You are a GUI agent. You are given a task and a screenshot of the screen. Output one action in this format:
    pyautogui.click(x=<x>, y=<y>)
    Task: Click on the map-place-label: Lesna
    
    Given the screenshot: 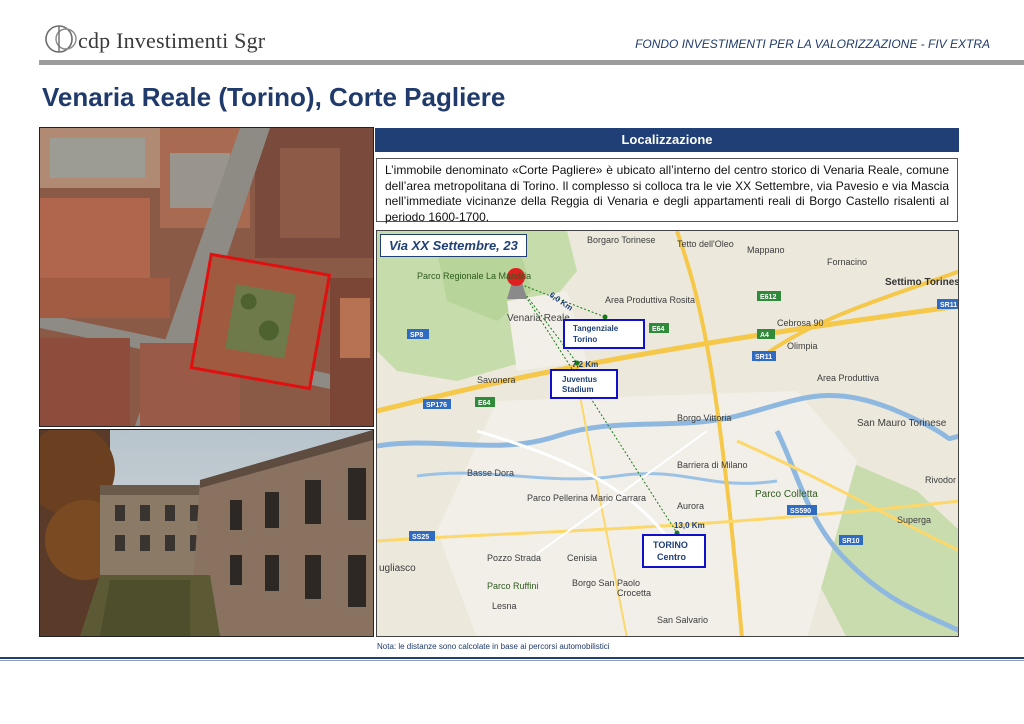 What is the action you would take?
    pyautogui.click(x=504, y=606)
    